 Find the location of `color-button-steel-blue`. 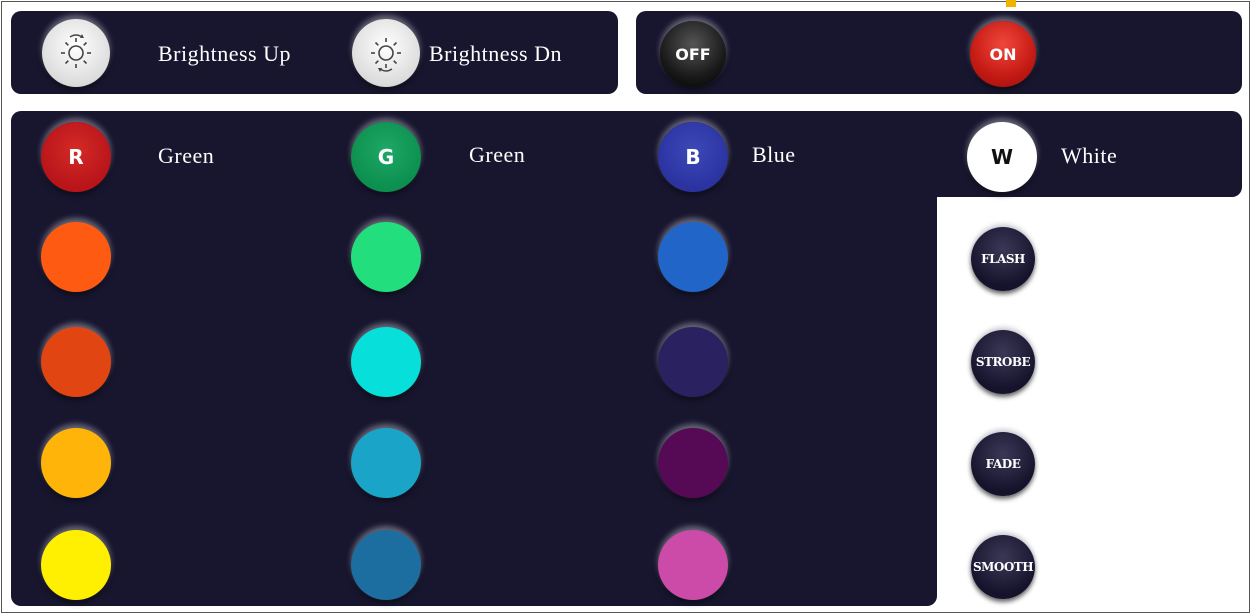

color-button-steel-blue is located at coordinates (386, 565).